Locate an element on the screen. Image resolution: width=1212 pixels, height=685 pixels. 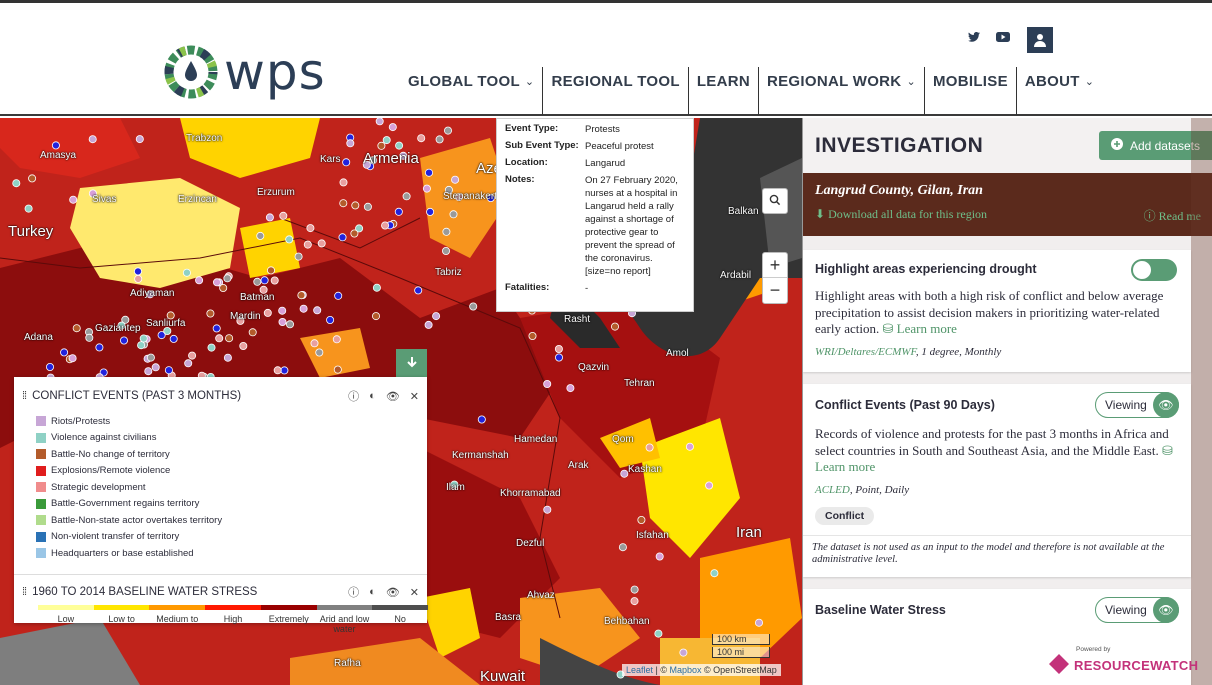
panel-scrollbar is located at coordinates (1201, 401).